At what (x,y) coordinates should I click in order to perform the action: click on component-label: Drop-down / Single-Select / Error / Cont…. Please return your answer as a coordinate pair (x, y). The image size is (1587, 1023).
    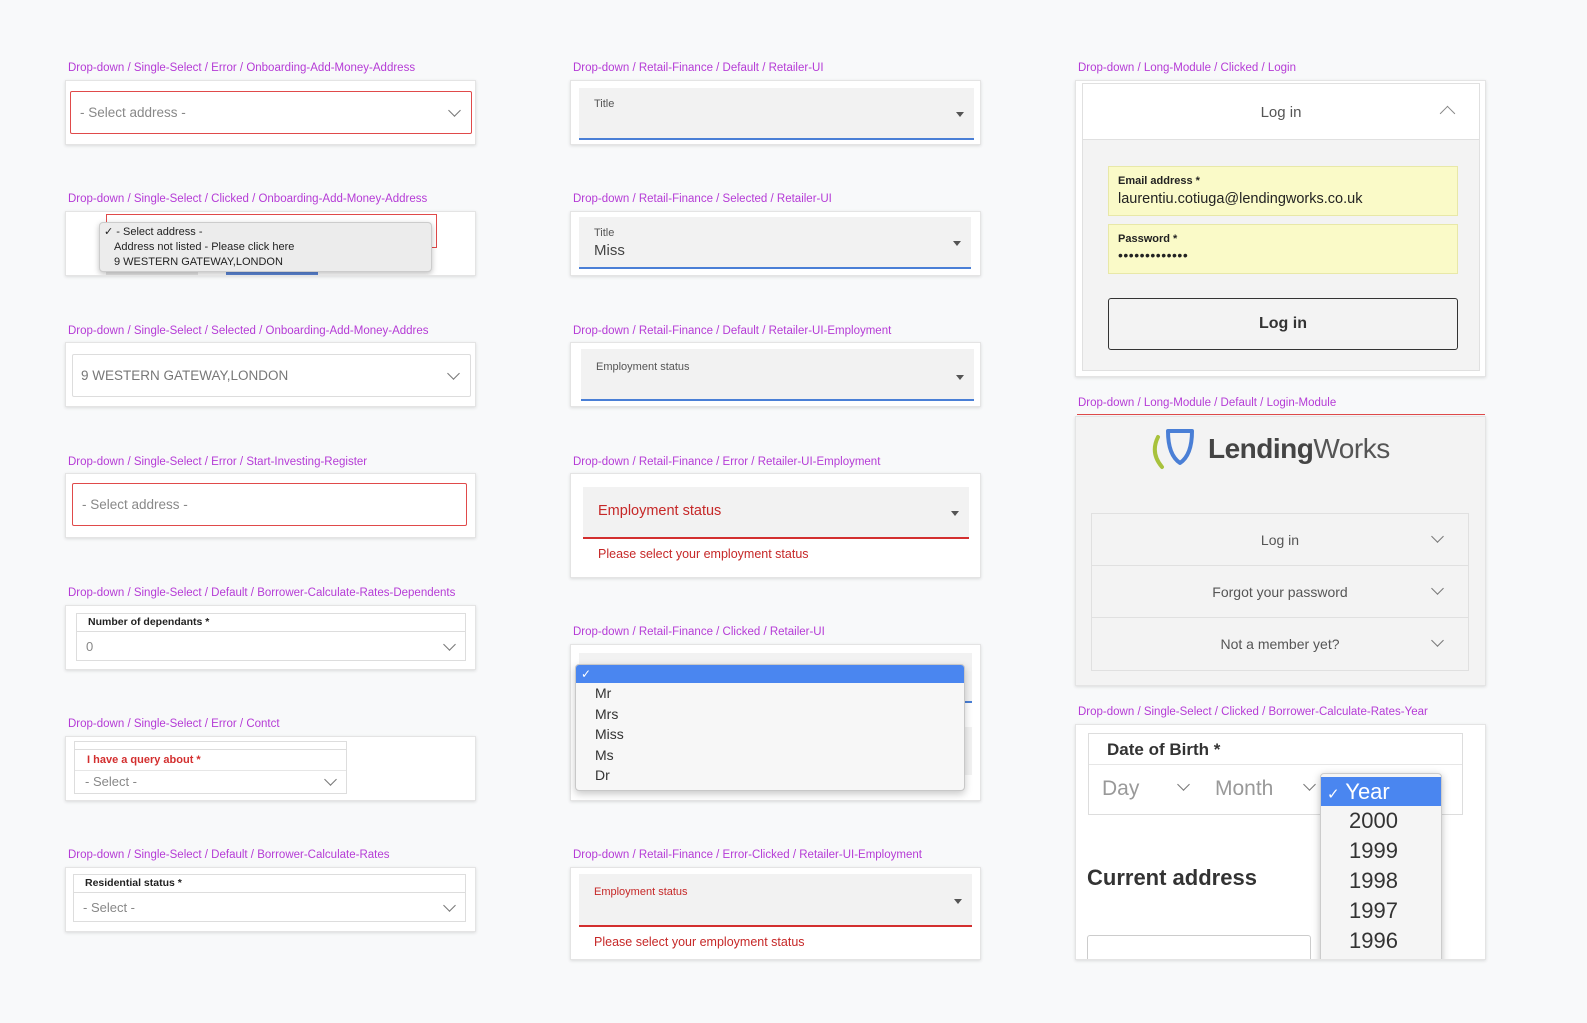
    Looking at the image, I should click on (174, 724).